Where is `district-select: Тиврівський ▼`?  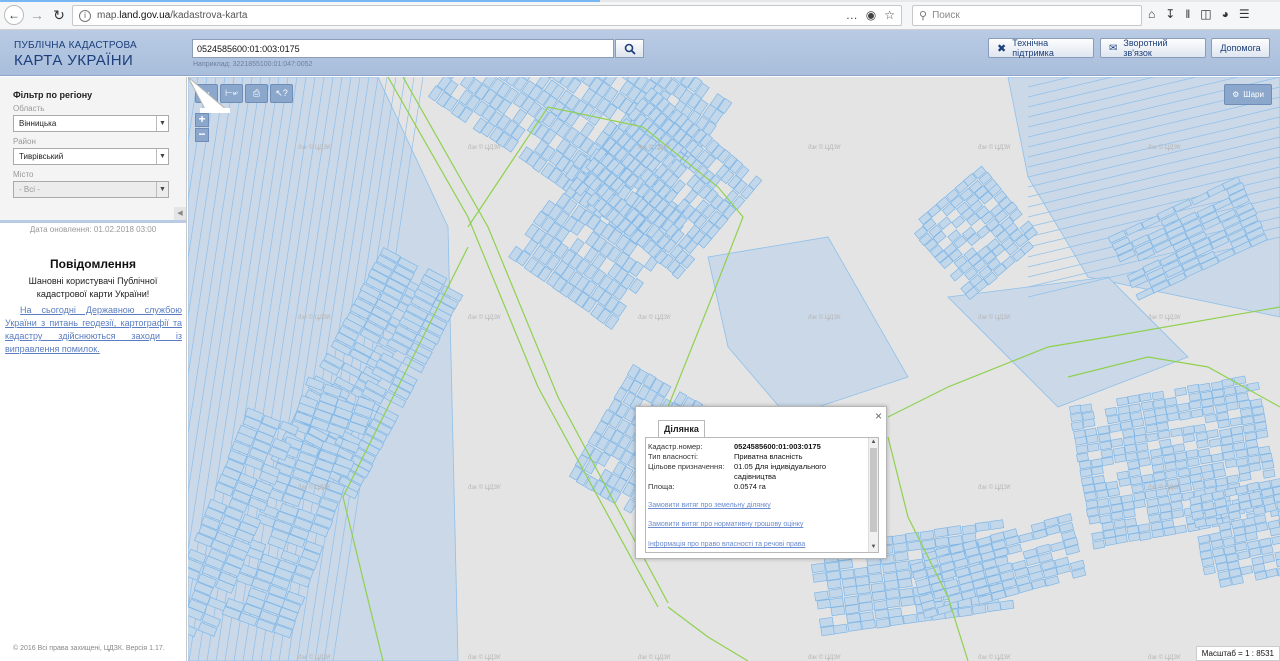
district-select: Тиврівський ▼ is located at coordinates (91, 156).